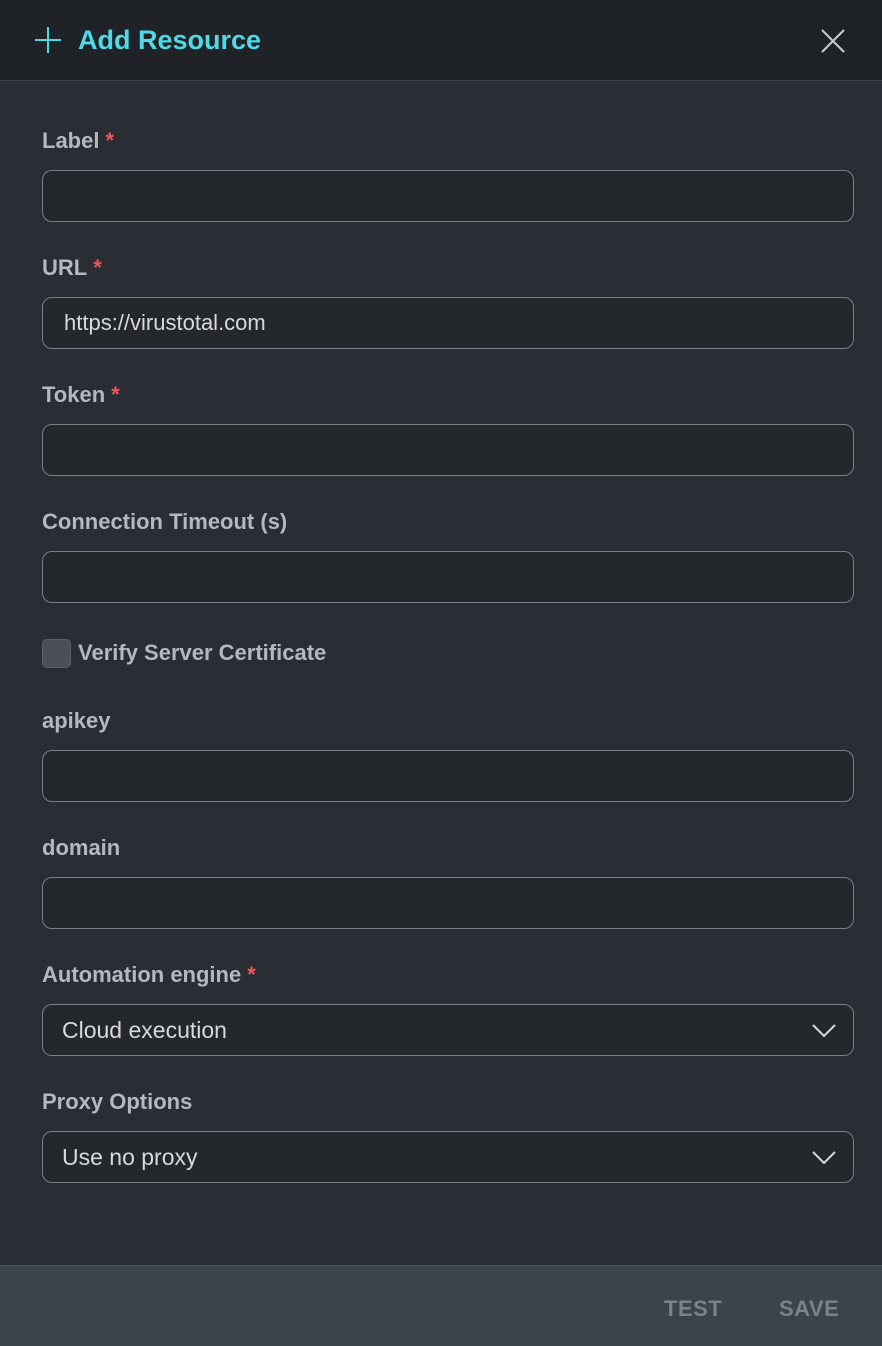  Describe the element at coordinates (81, 847) in the screenshot. I see `domain-field-label: domain` at that location.